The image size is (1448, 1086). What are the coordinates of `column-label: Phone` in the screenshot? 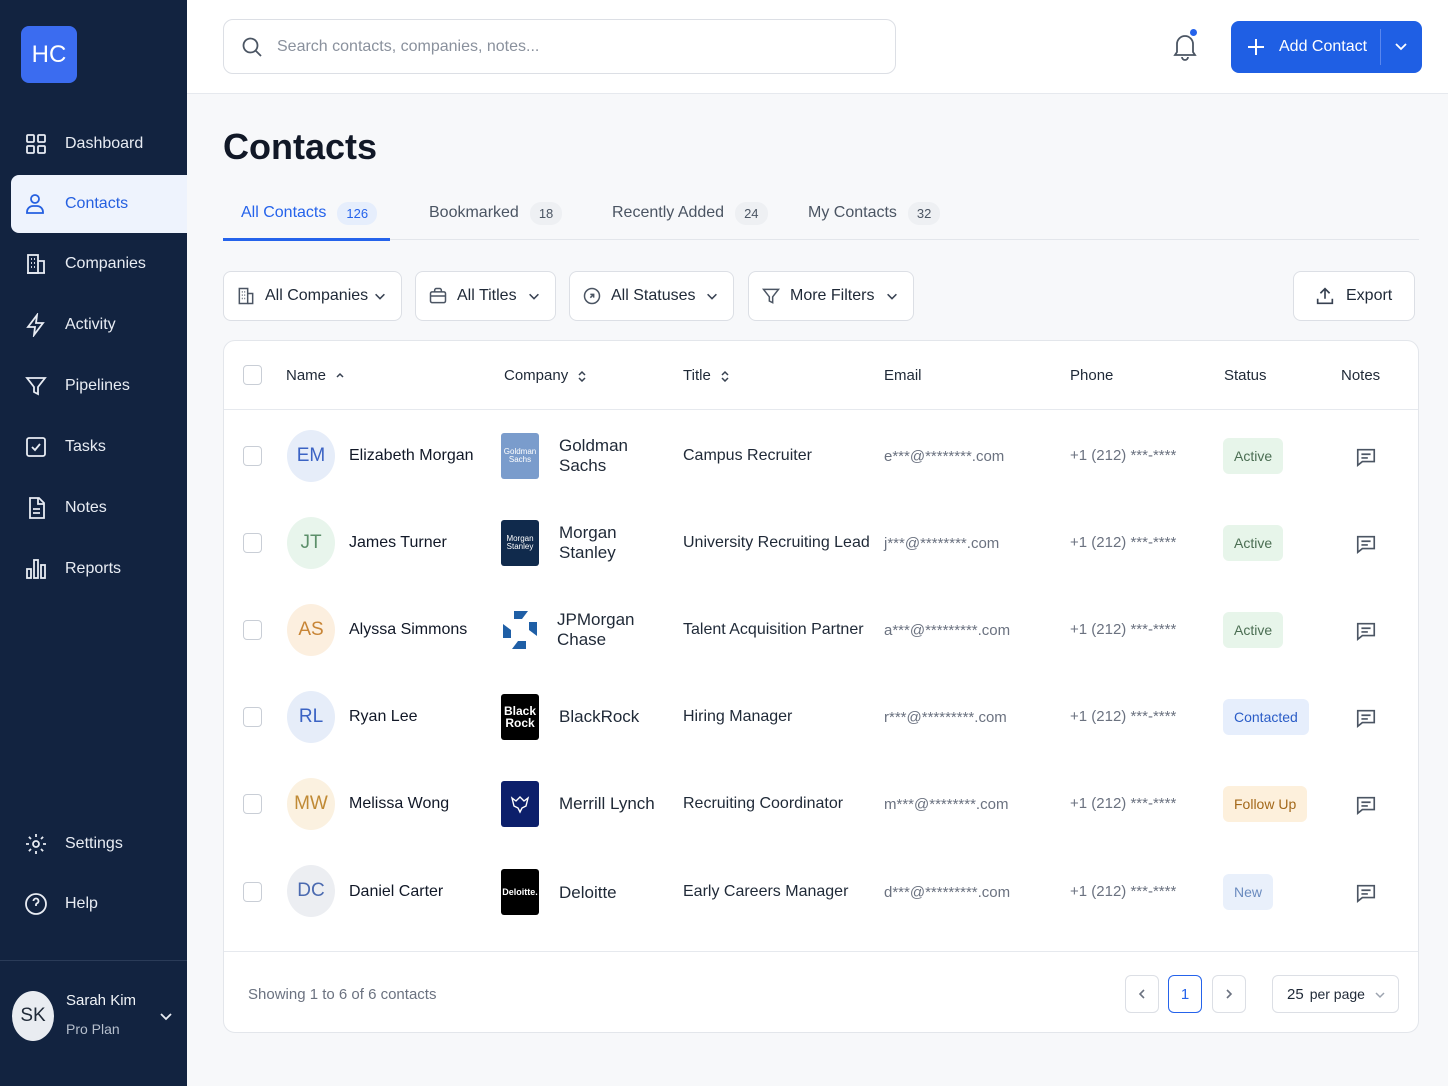 It's located at (1092, 375).